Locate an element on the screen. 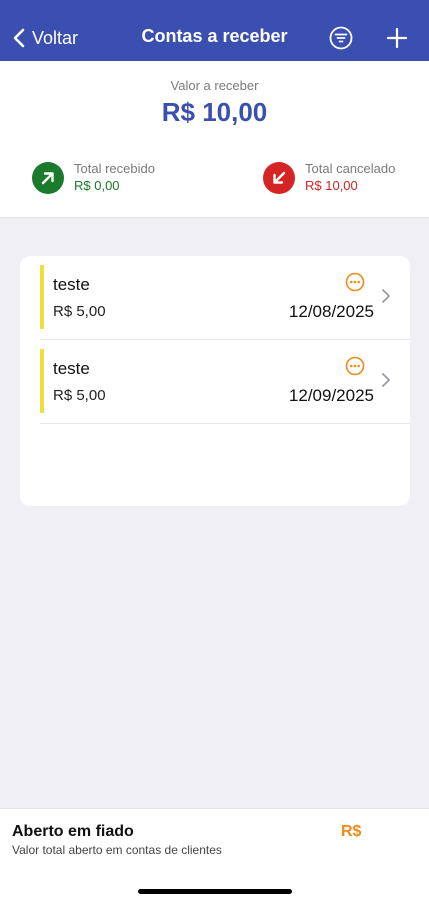  total-cancelled-label: Total cancelado is located at coordinates (350, 168).